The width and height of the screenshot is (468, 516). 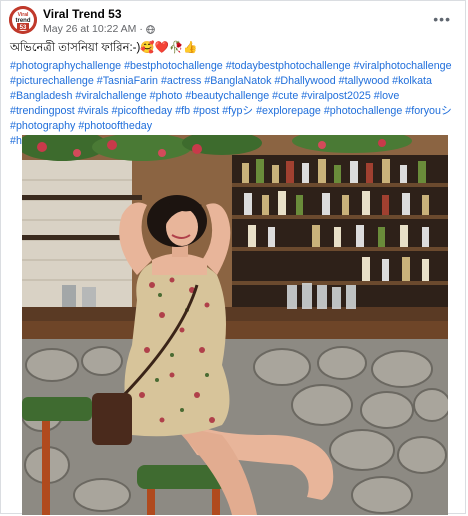 I want to click on hashtag-link: #explorepage, so click(x=288, y=111).